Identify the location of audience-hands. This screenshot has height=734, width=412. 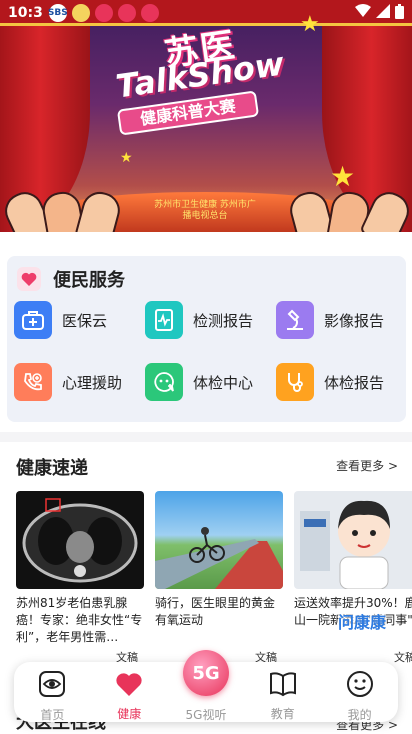
(206, 202).